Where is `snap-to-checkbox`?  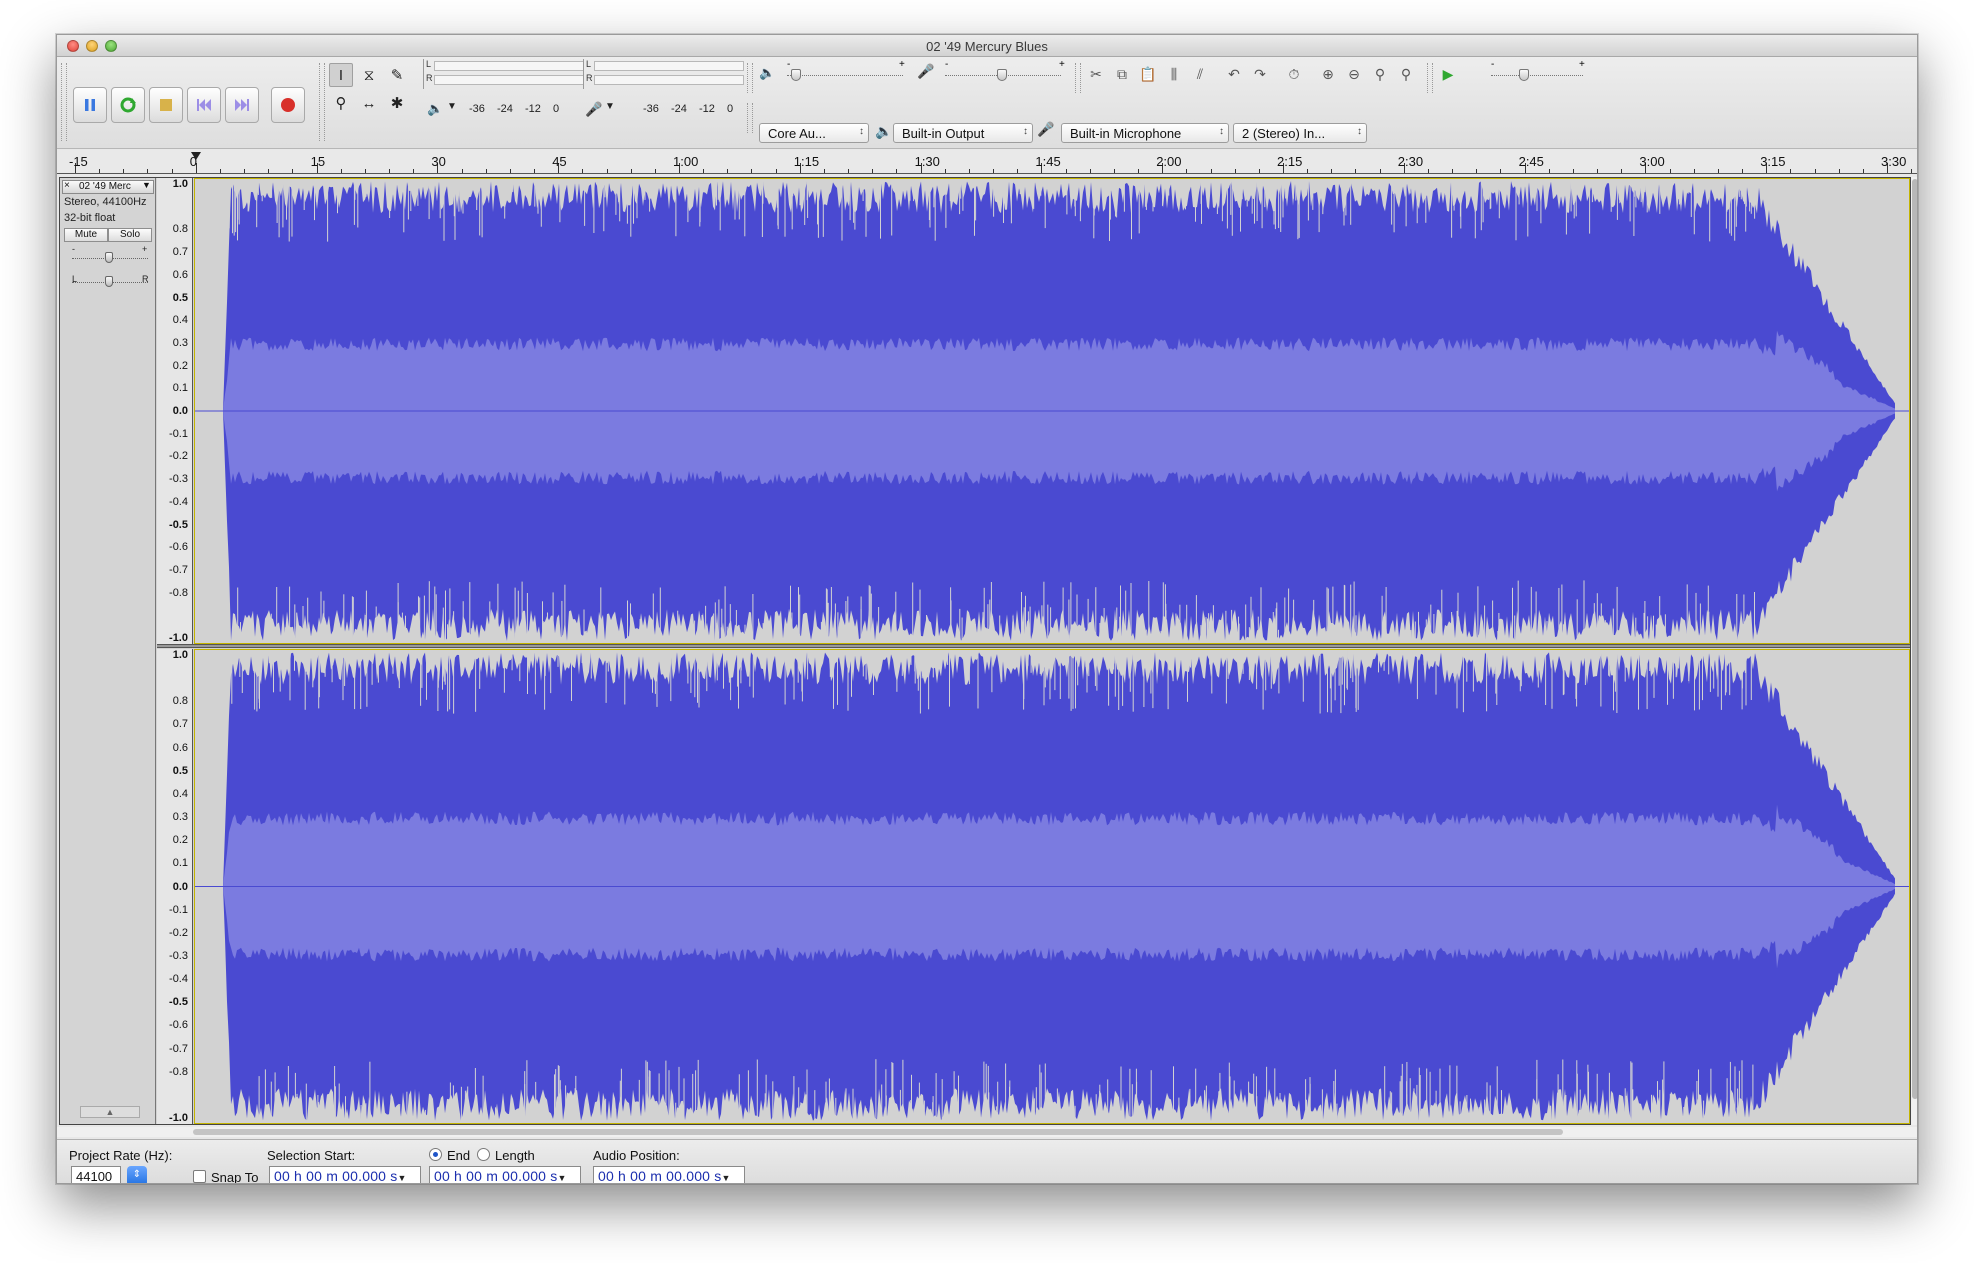
snap-to-checkbox is located at coordinates (199, 1176).